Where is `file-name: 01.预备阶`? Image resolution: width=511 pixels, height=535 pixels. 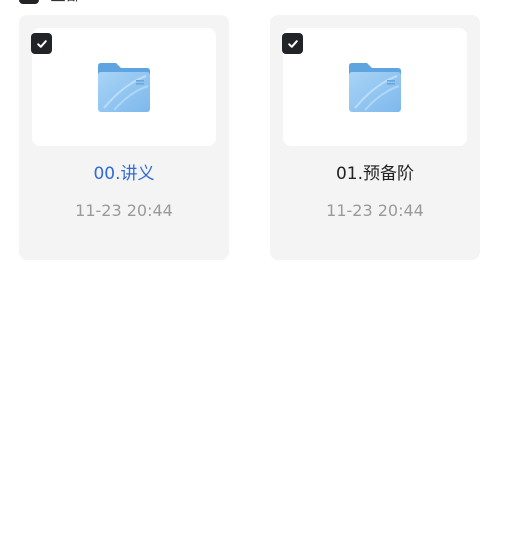
file-name: 01.预备阶 is located at coordinates (375, 174).